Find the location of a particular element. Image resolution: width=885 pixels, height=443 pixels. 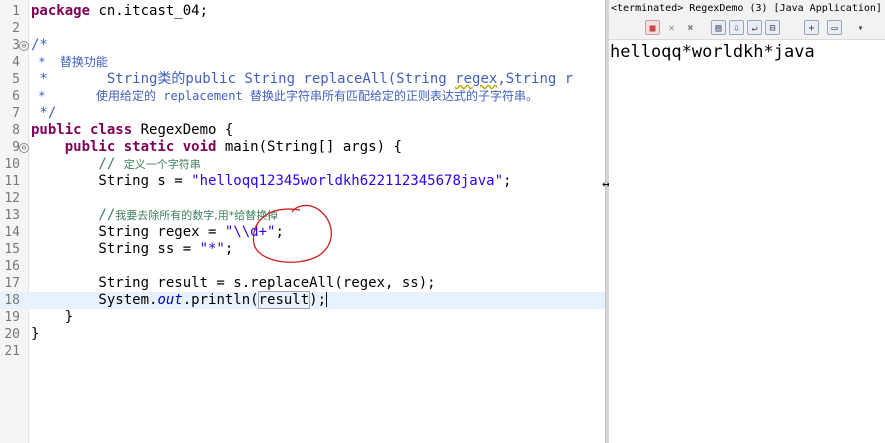

code-line: 15 String ss = "*"; is located at coordinates (302, 249).